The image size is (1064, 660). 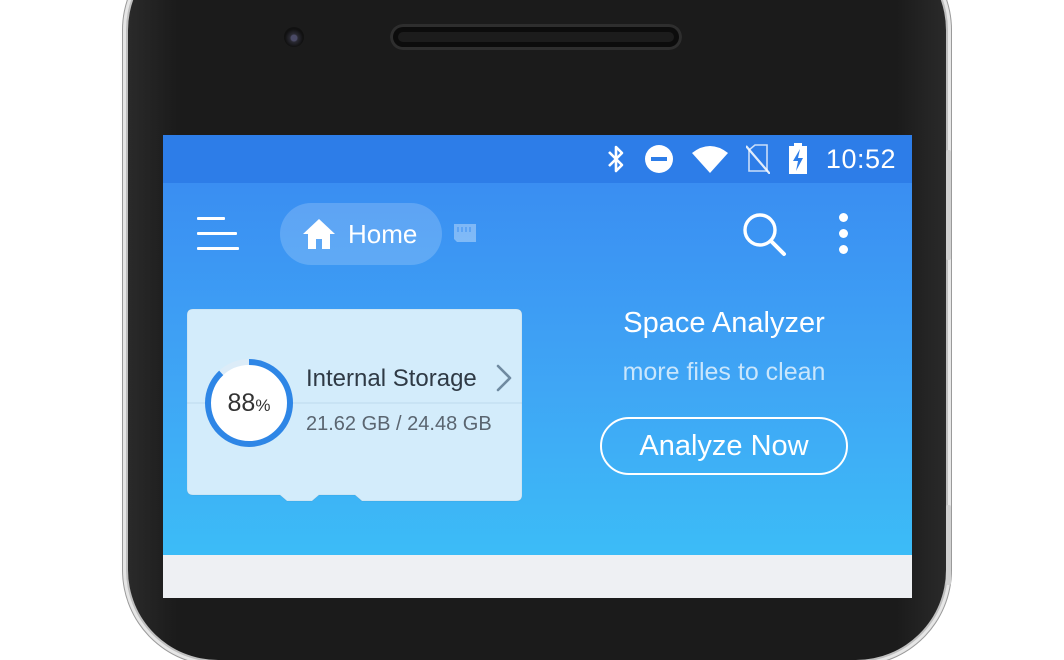 What do you see at coordinates (220, 234) in the screenshot?
I see `hamburger-menu-icon` at bounding box center [220, 234].